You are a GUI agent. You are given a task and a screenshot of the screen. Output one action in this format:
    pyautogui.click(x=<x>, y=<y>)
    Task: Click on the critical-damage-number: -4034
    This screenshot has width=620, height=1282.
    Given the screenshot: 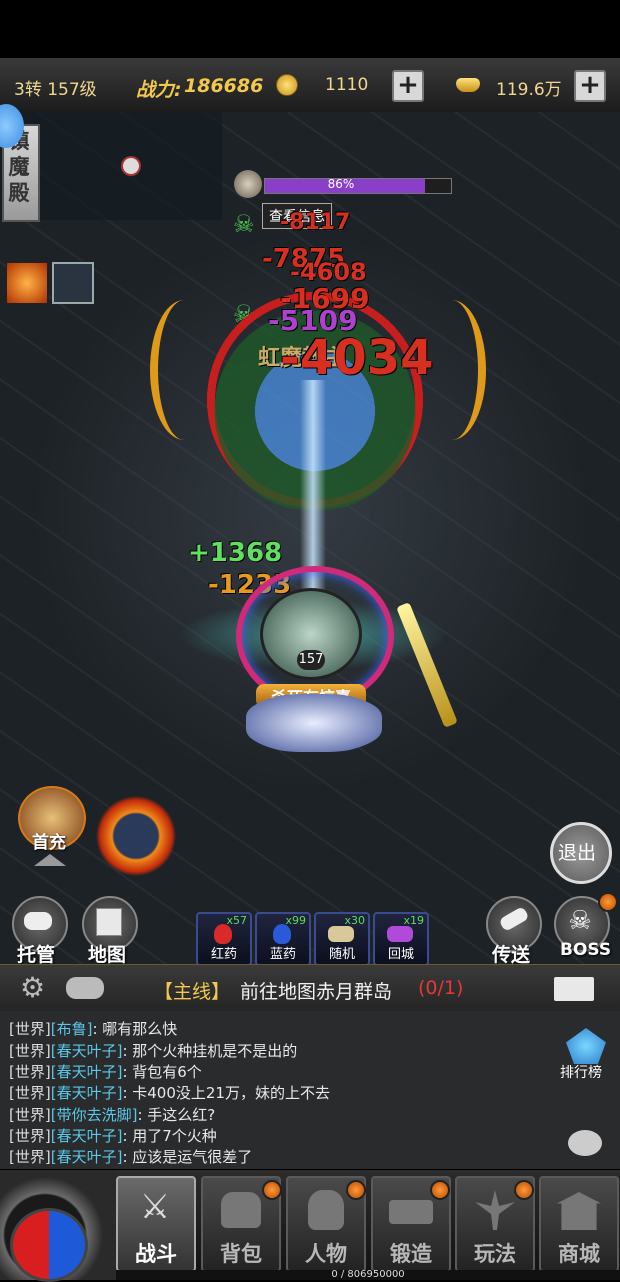 What is the action you would take?
    pyautogui.click(x=357, y=358)
    